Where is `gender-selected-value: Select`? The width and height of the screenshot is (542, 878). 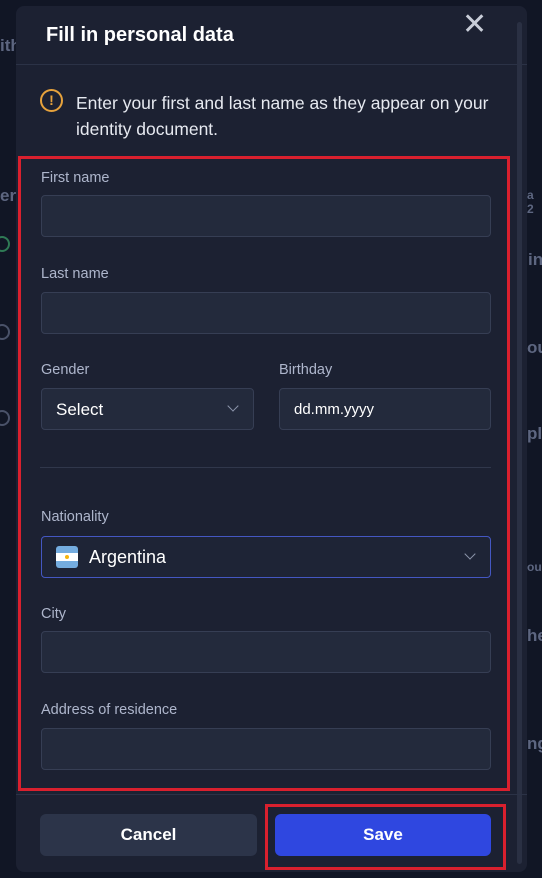 gender-selected-value: Select is located at coordinates (80, 409).